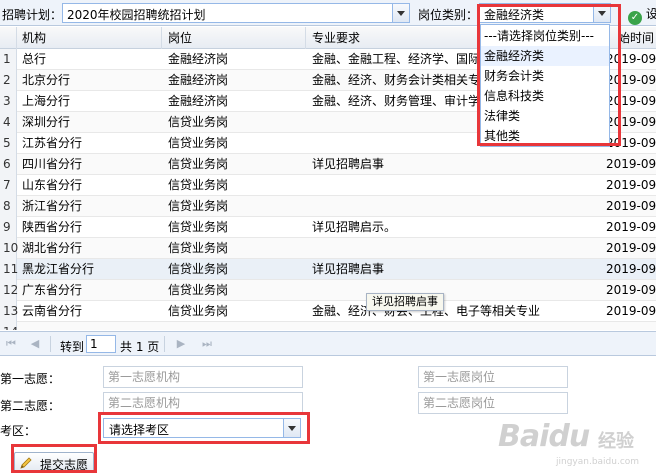 Image resolution: width=656 pixels, height=473 pixels. I want to click on plan-value: 2020年校园招聘统招计划, so click(136, 15).